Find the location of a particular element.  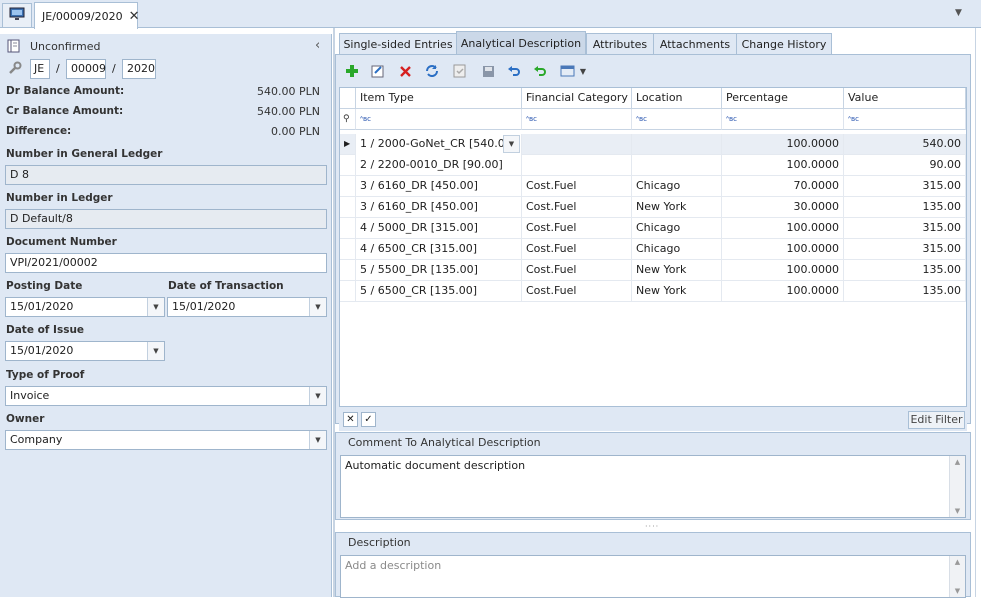

tab-attributes: Attributes is located at coordinates (620, 44).